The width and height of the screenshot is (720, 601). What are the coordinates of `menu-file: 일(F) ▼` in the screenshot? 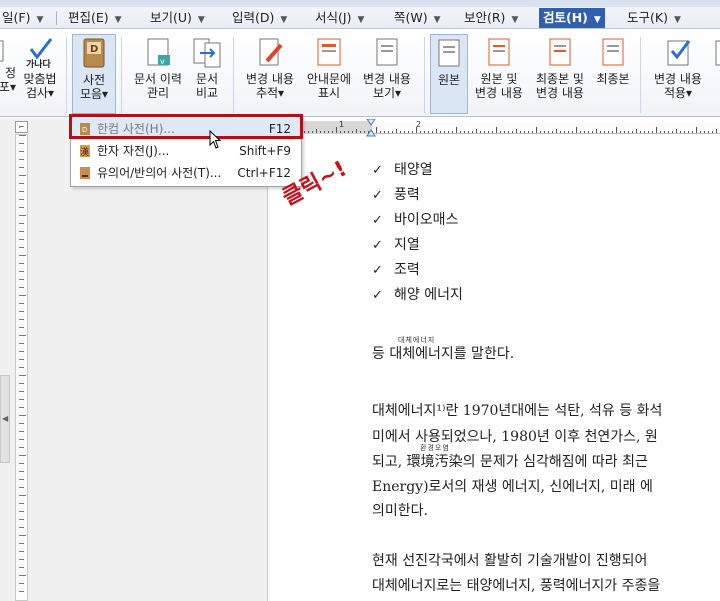 It's located at (23, 18).